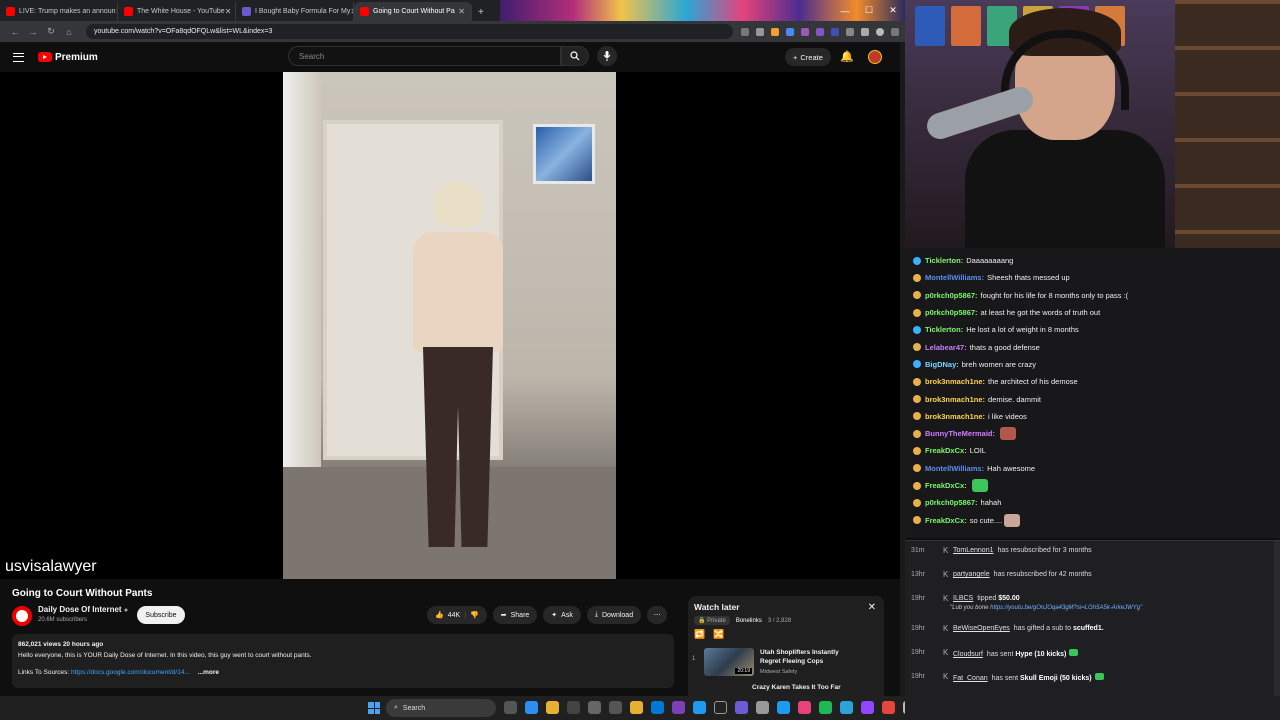 The height and width of the screenshot is (720, 1280). I want to click on playlist-thumbnail: 20:19, so click(729, 662).